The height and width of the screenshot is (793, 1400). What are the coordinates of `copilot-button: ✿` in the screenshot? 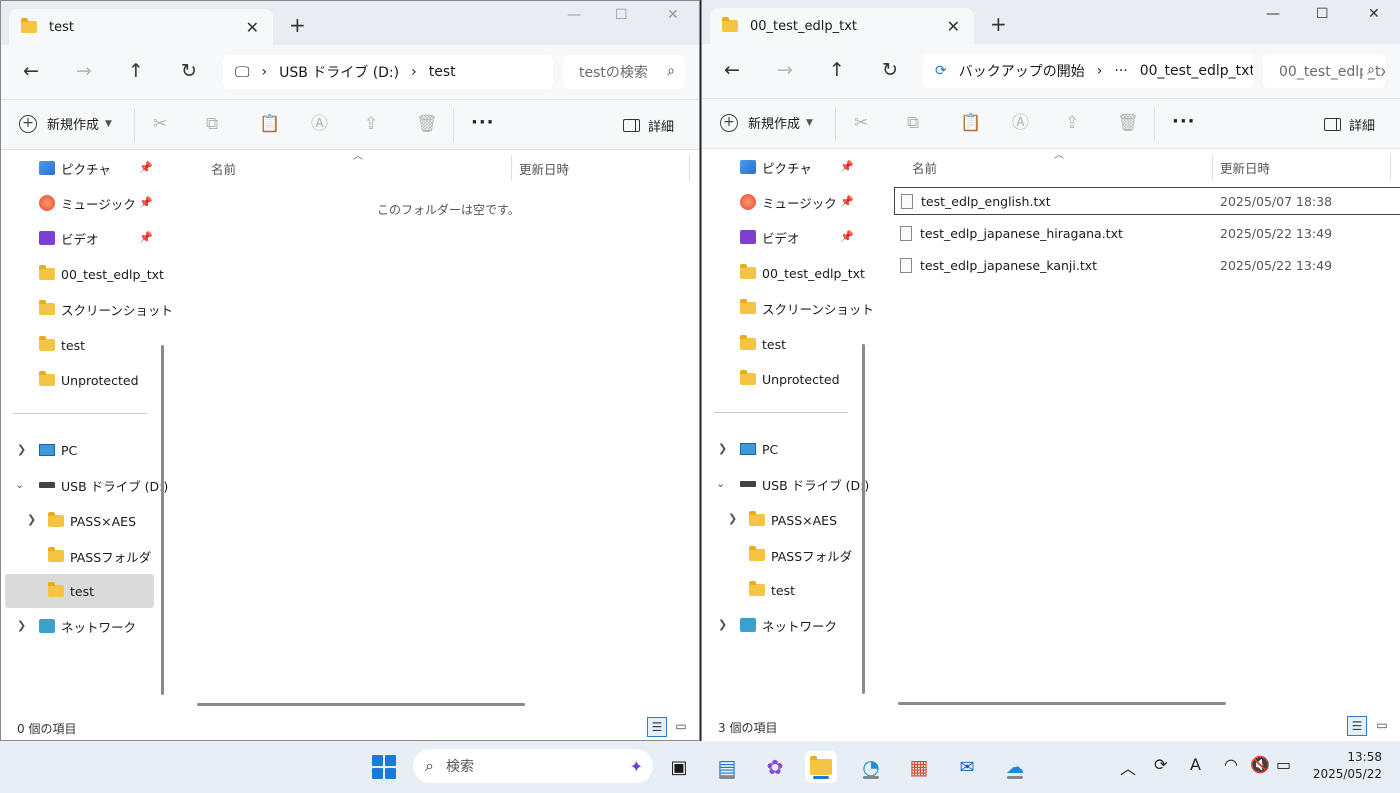 It's located at (775, 767).